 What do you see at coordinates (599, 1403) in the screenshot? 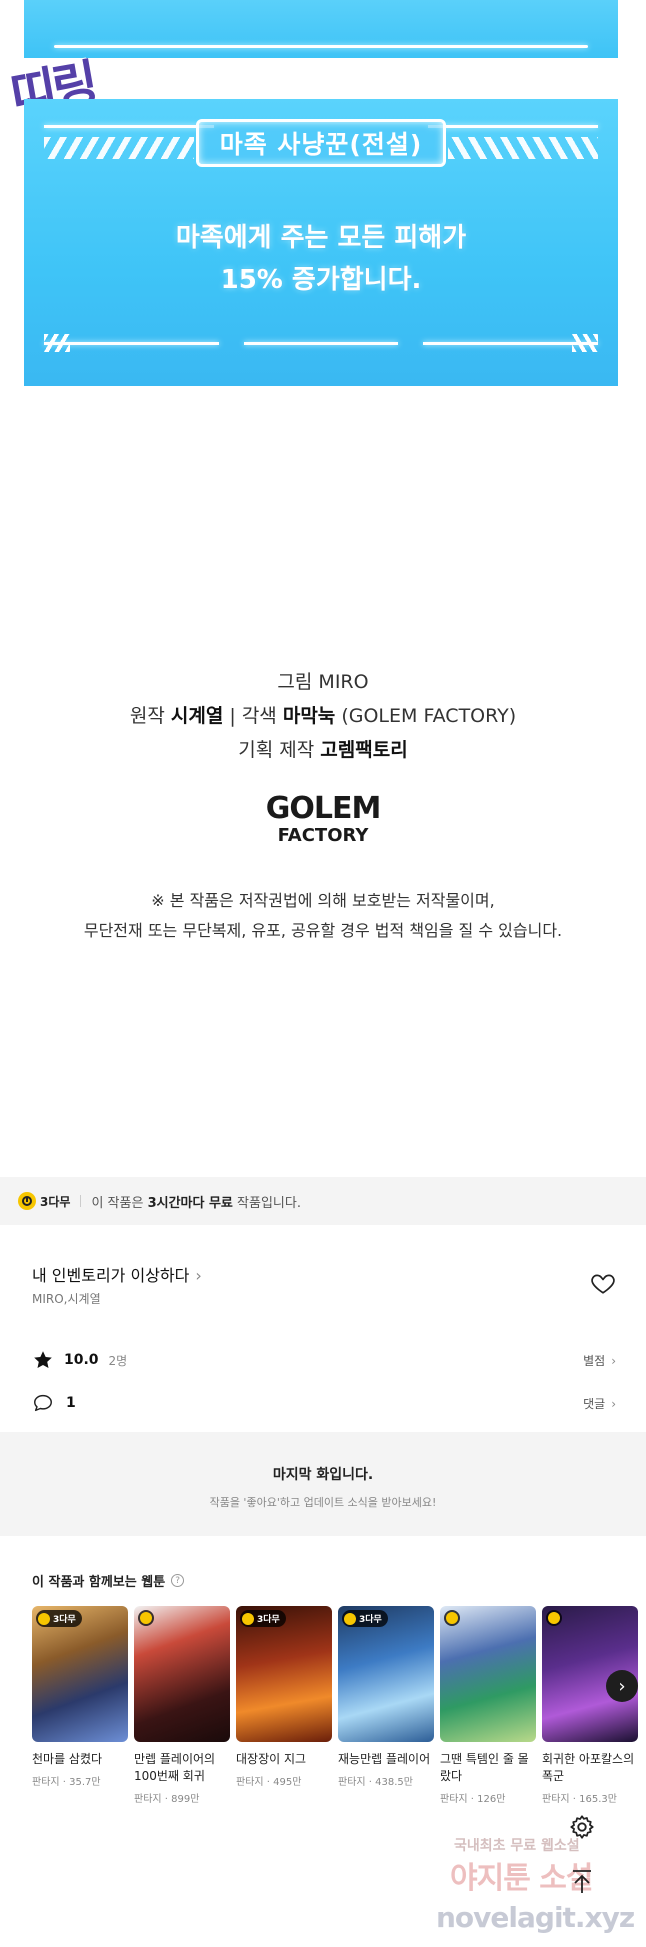
I see `comments-link: 댓글 ›` at bounding box center [599, 1403].